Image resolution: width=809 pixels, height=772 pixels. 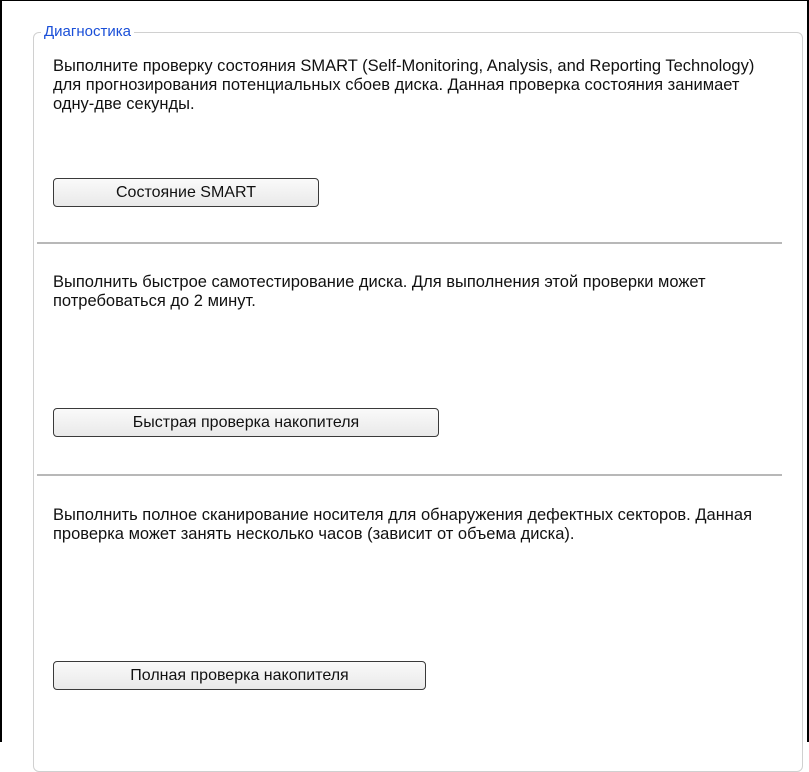 What do you see at coordinates (186, 192) in the screenshot?
I see `smart-status-button: Состояние SMART` at bounding box center [186, 192].